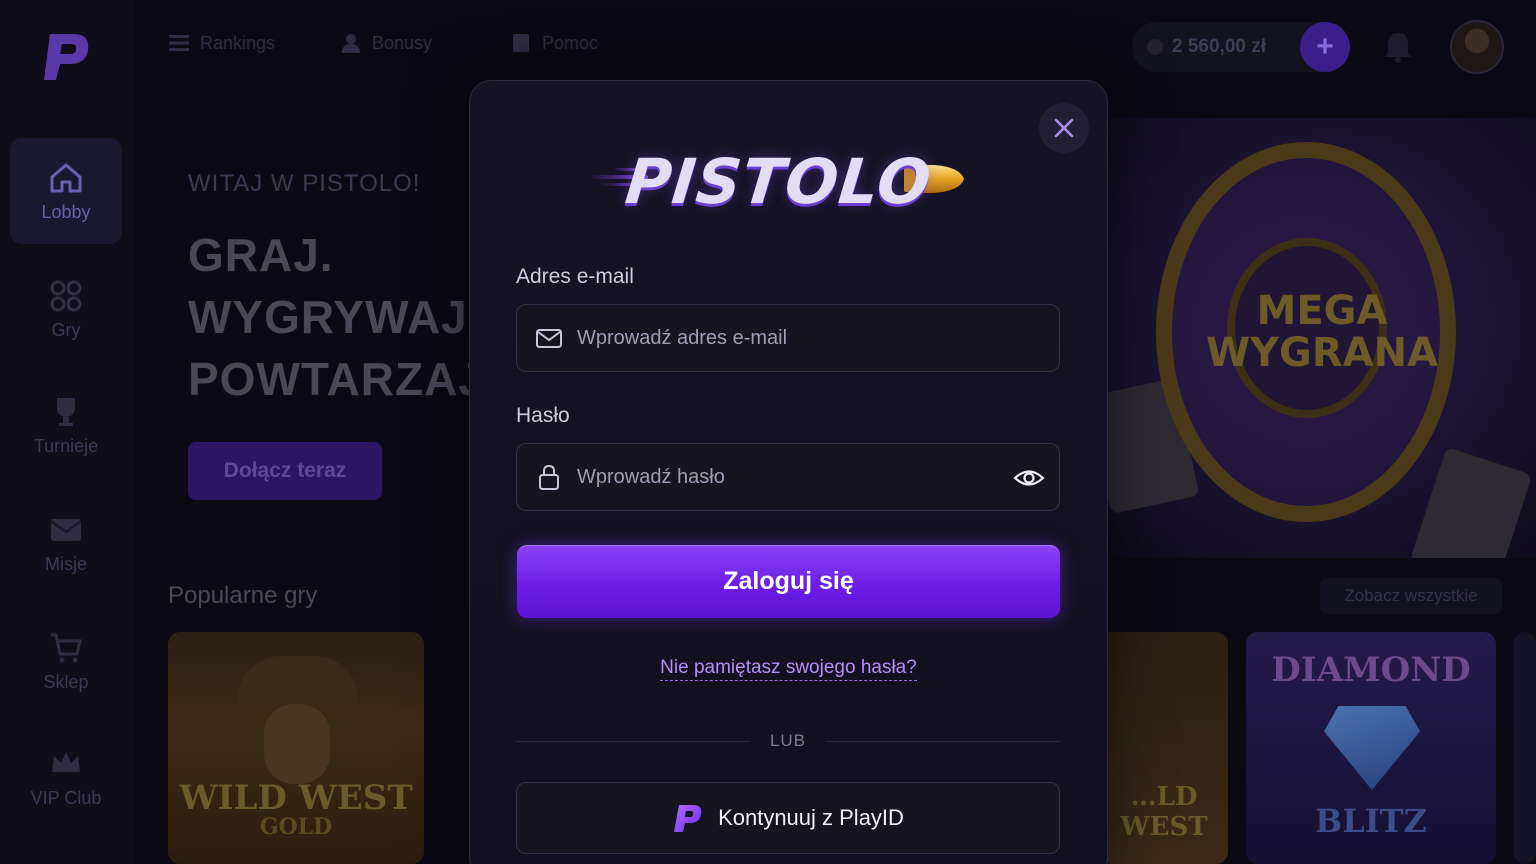 The image size is (1536, 864). I want to click on home-icon, so click(66, 177).